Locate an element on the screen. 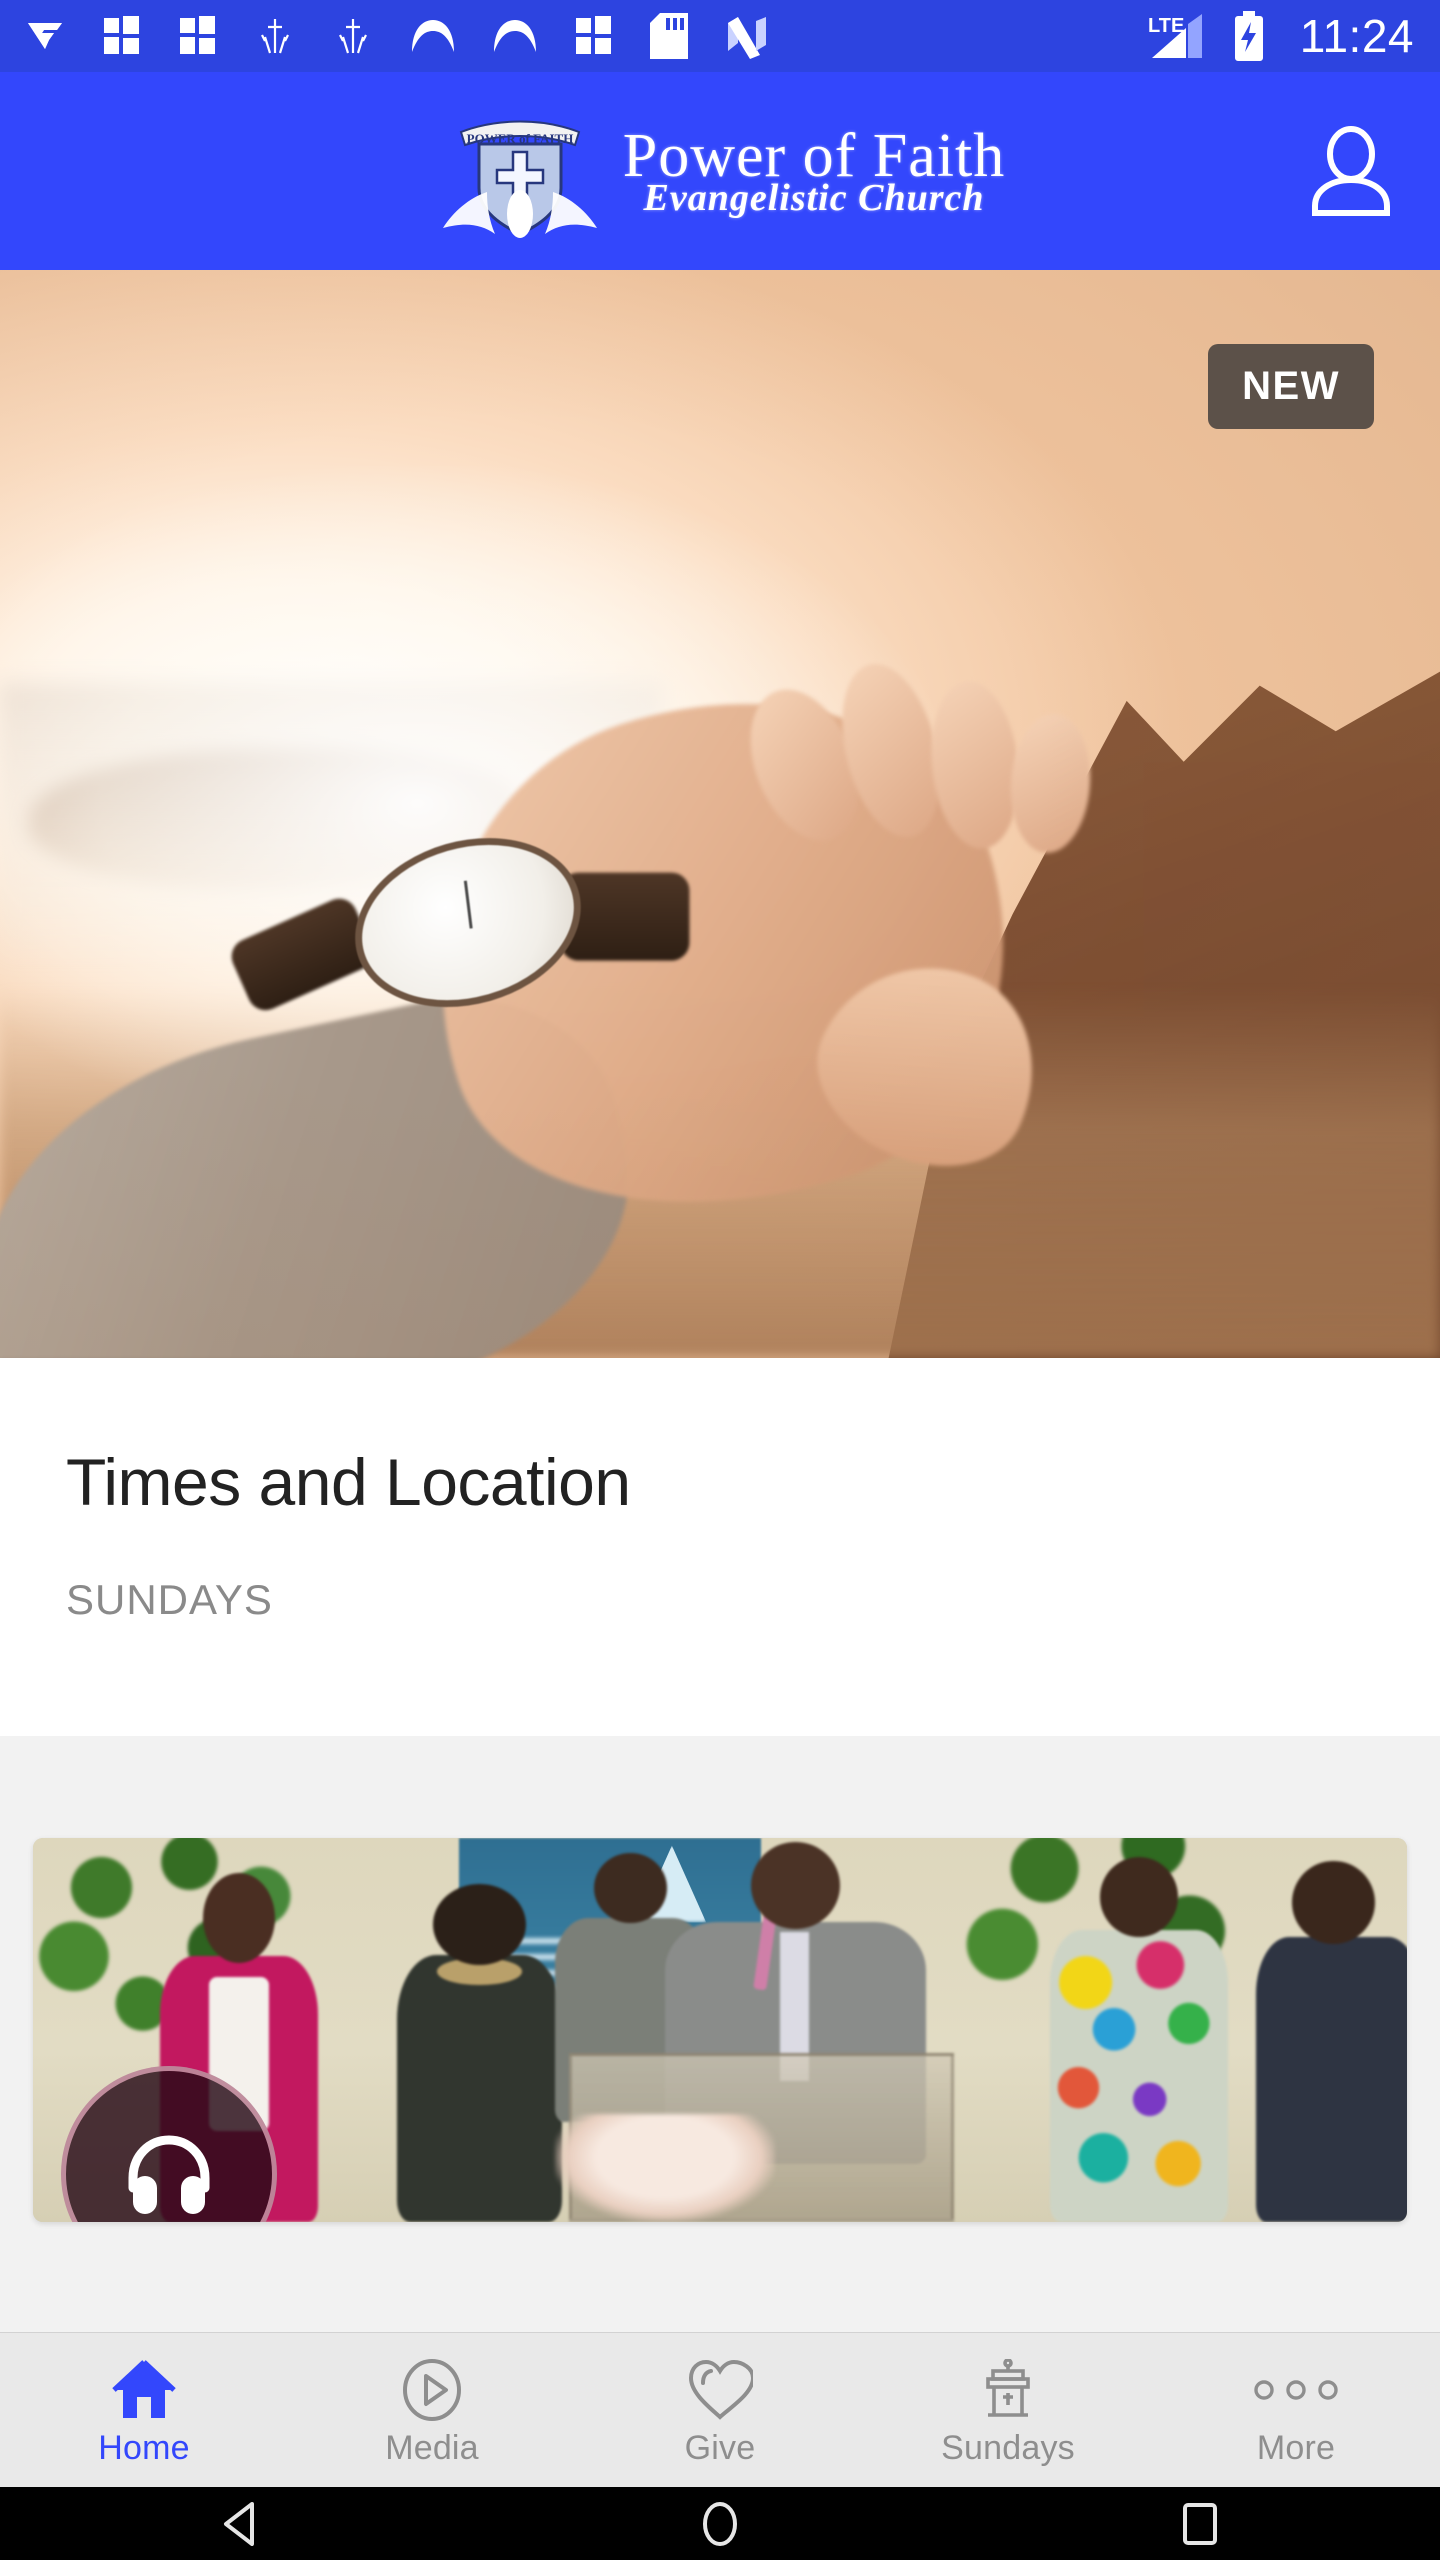 The width and height of the screenshot is (1440, 2560). more-dots-icon is located at coordinates (1296, 2390).